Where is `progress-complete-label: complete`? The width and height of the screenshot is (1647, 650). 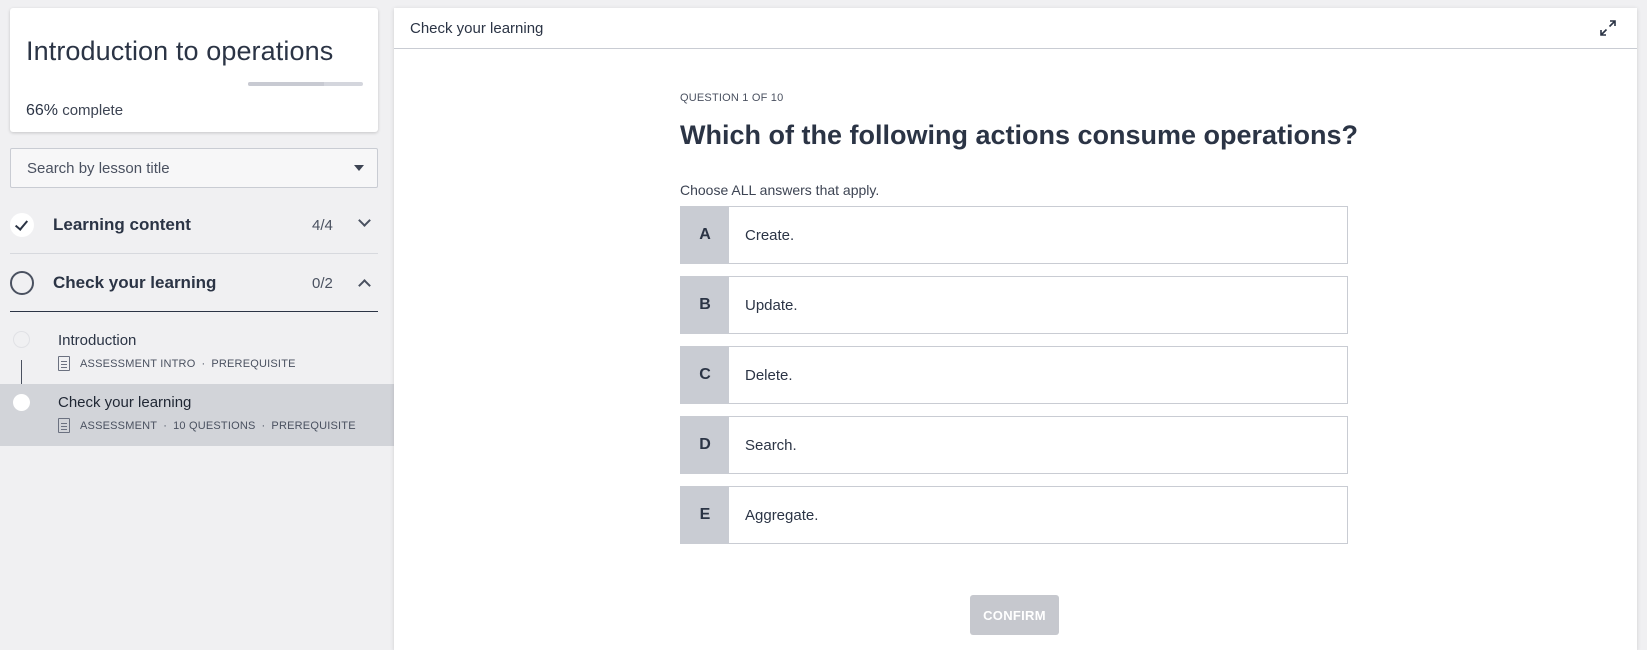 progress-complete-label: complete is located at coordinates (93, 110).